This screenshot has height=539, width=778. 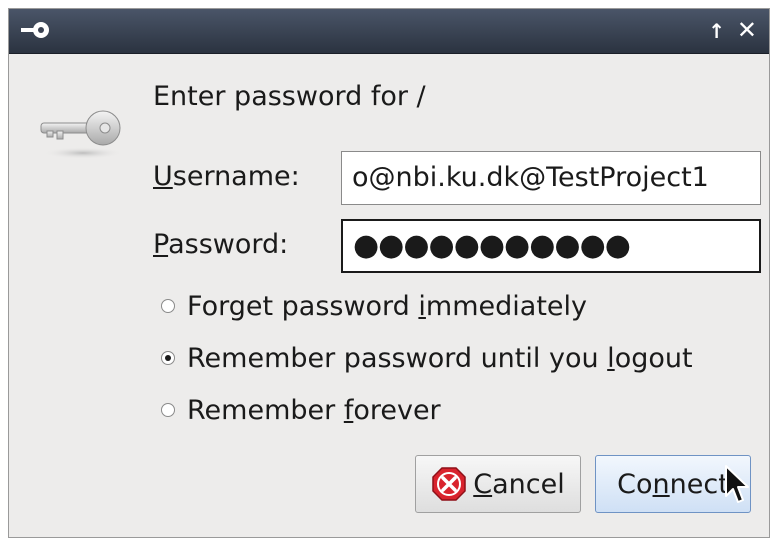 What do you see at coordinates (168, 358) in the screenshot?
I see `radio-remember-until-logout` at bounding box center [168, 358].